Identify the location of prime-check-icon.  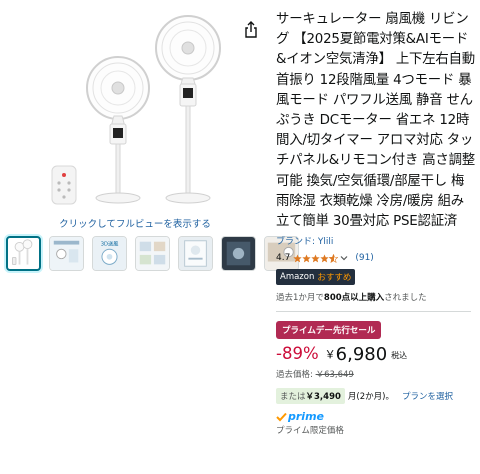
(281, 417).